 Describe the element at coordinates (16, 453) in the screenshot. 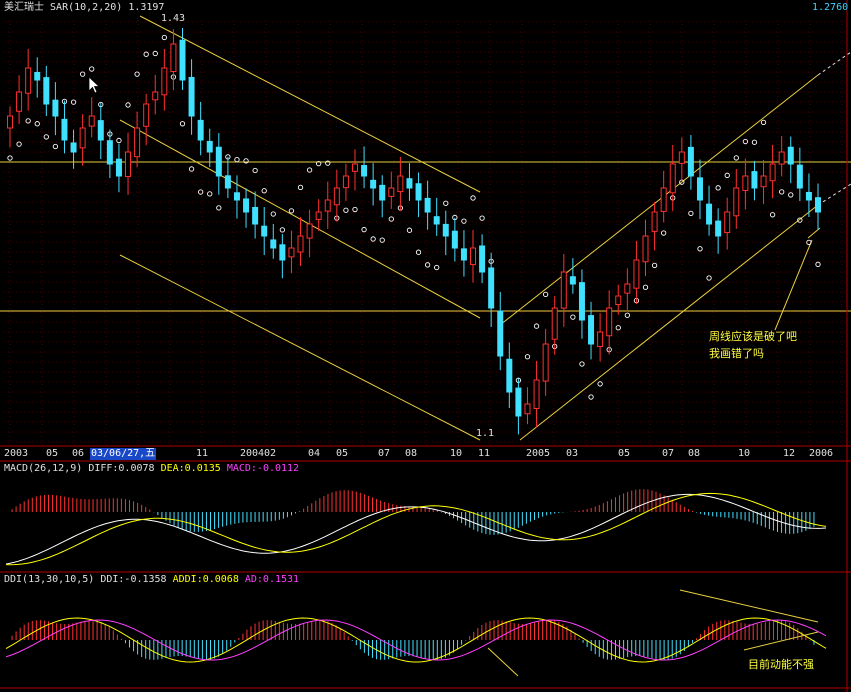

I see `x-tick-label: 2003` at that location.